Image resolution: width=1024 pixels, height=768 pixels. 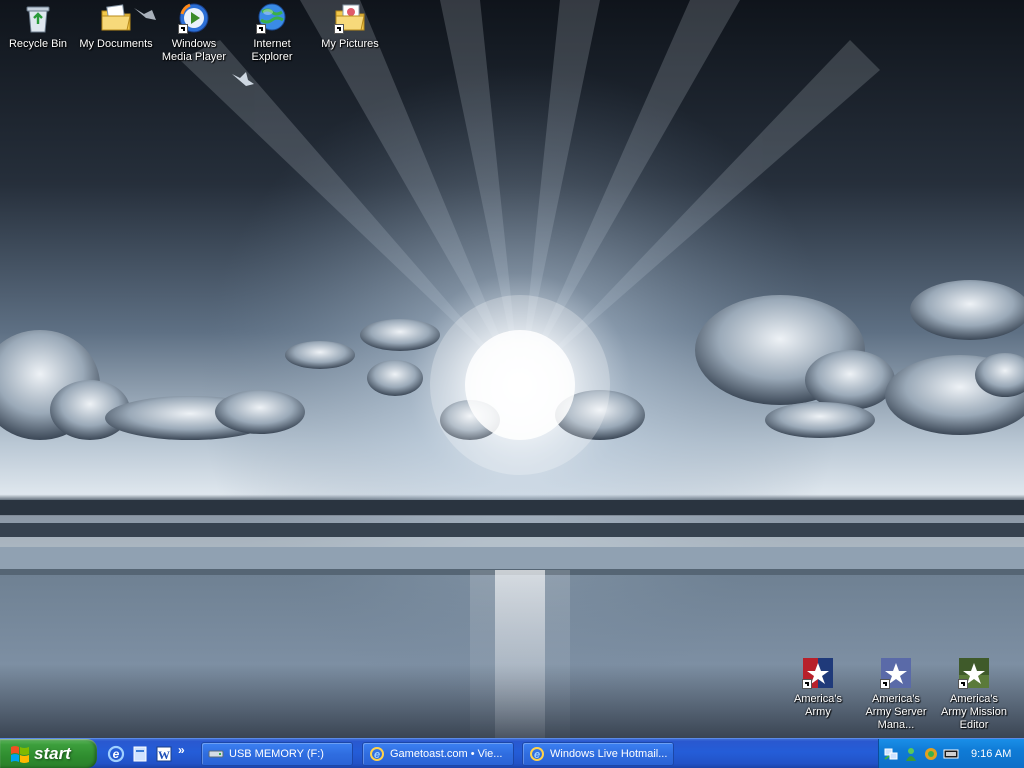 What do you see at coordinates (272, 18) in the screenshot?
I see `internet-explorer-icon` at bounding box center [272, 18].